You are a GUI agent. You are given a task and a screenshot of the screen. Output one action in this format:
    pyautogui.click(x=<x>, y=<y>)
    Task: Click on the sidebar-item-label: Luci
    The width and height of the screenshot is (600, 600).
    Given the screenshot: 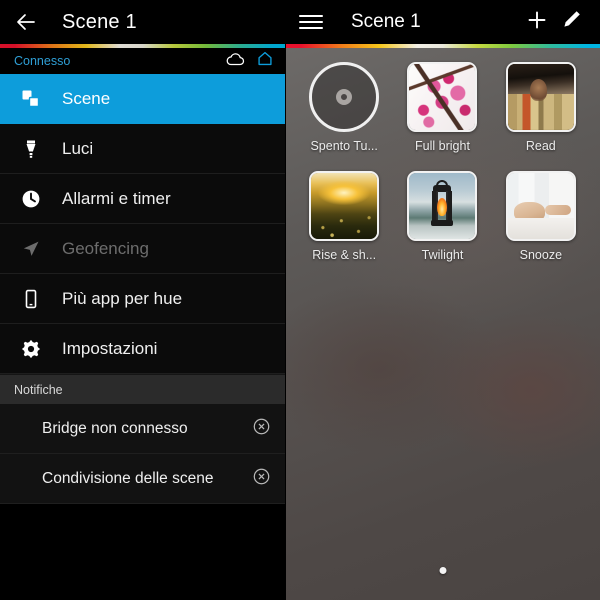 What is the action you would take?
    pyautogui.click(x=78, y=148)
    